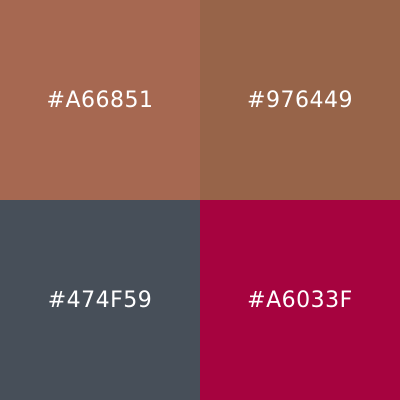 The height and width of the screenshot is (400, 400). I want to click on swatch-hex-label: #A6033F, so click(300, 300).